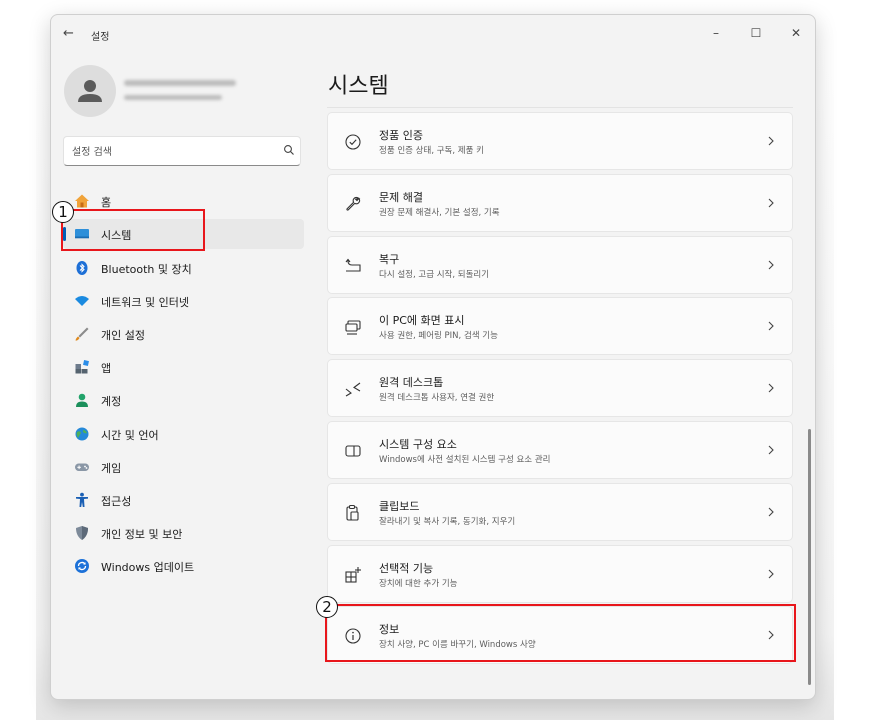 Image resolution: width=869 pixels, height=720 pixels. What do you see at coordinates (183, 566) in the screenshot?
I see `sidebar-item-windows-update: Windows 업데이트` at bounding box center [183, 566].